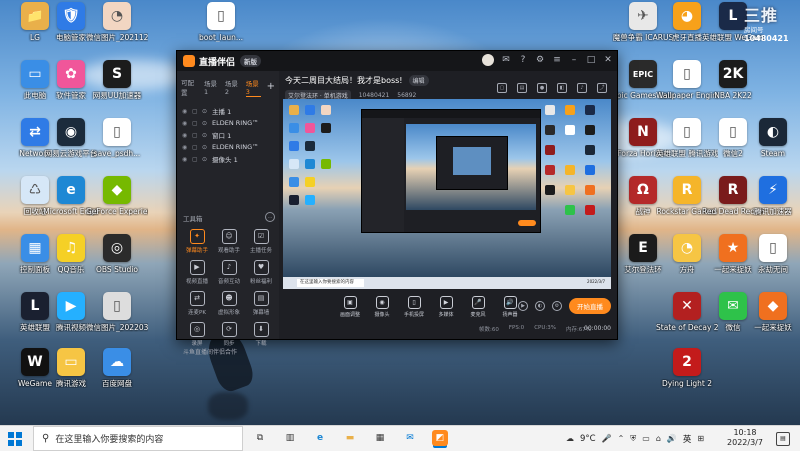  I want to click on desktop-icon: ◐ Steam, so click(771, 138).